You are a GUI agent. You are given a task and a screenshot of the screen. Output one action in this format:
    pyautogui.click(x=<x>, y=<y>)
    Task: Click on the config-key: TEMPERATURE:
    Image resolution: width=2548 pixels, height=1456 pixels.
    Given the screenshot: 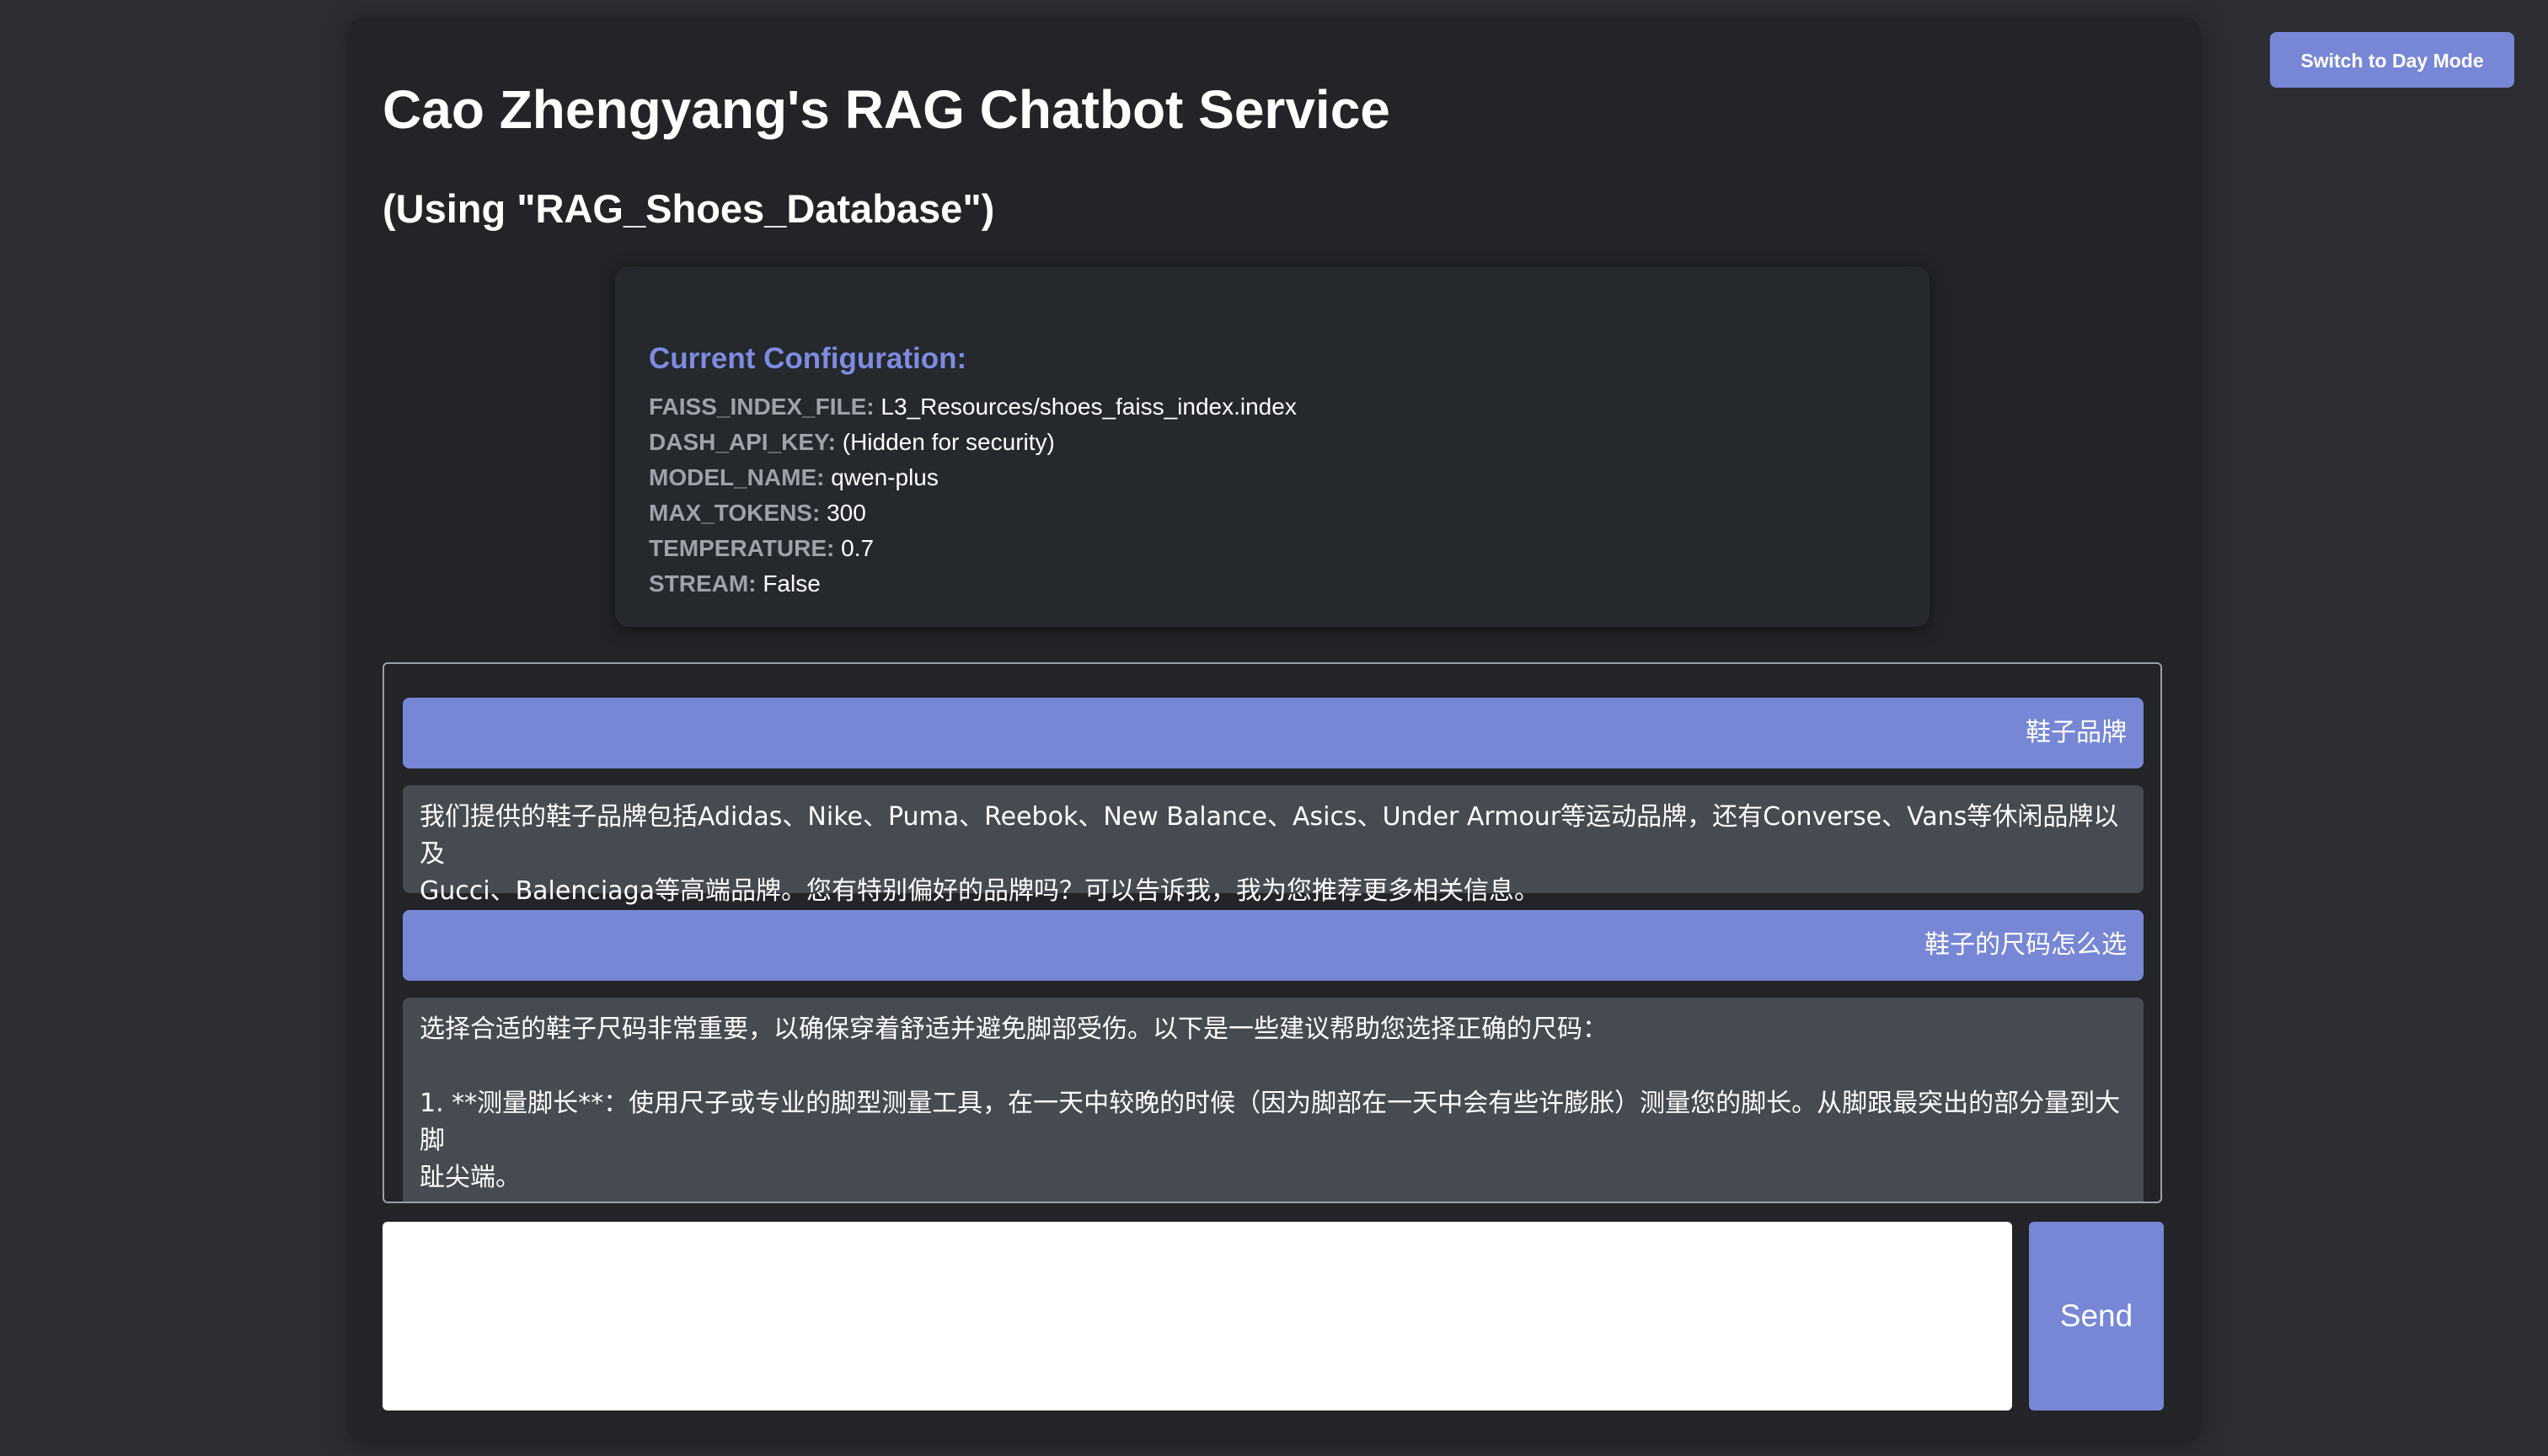 What is the action you would take?
    pyautogui.click(x=742, y=548)
    